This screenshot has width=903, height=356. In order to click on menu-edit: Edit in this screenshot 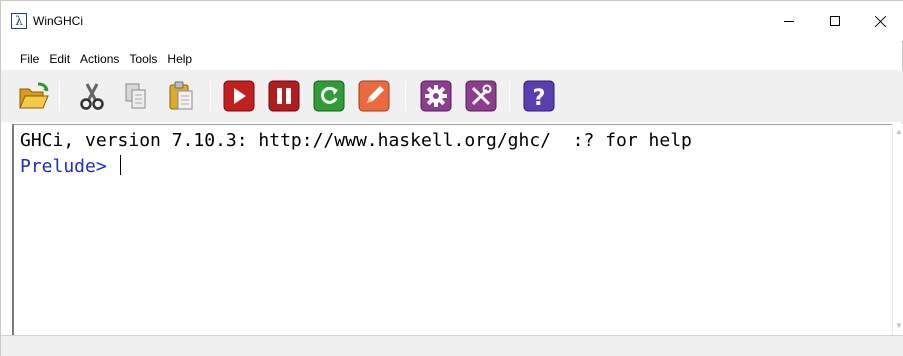, I will do `click(59, 59)`.